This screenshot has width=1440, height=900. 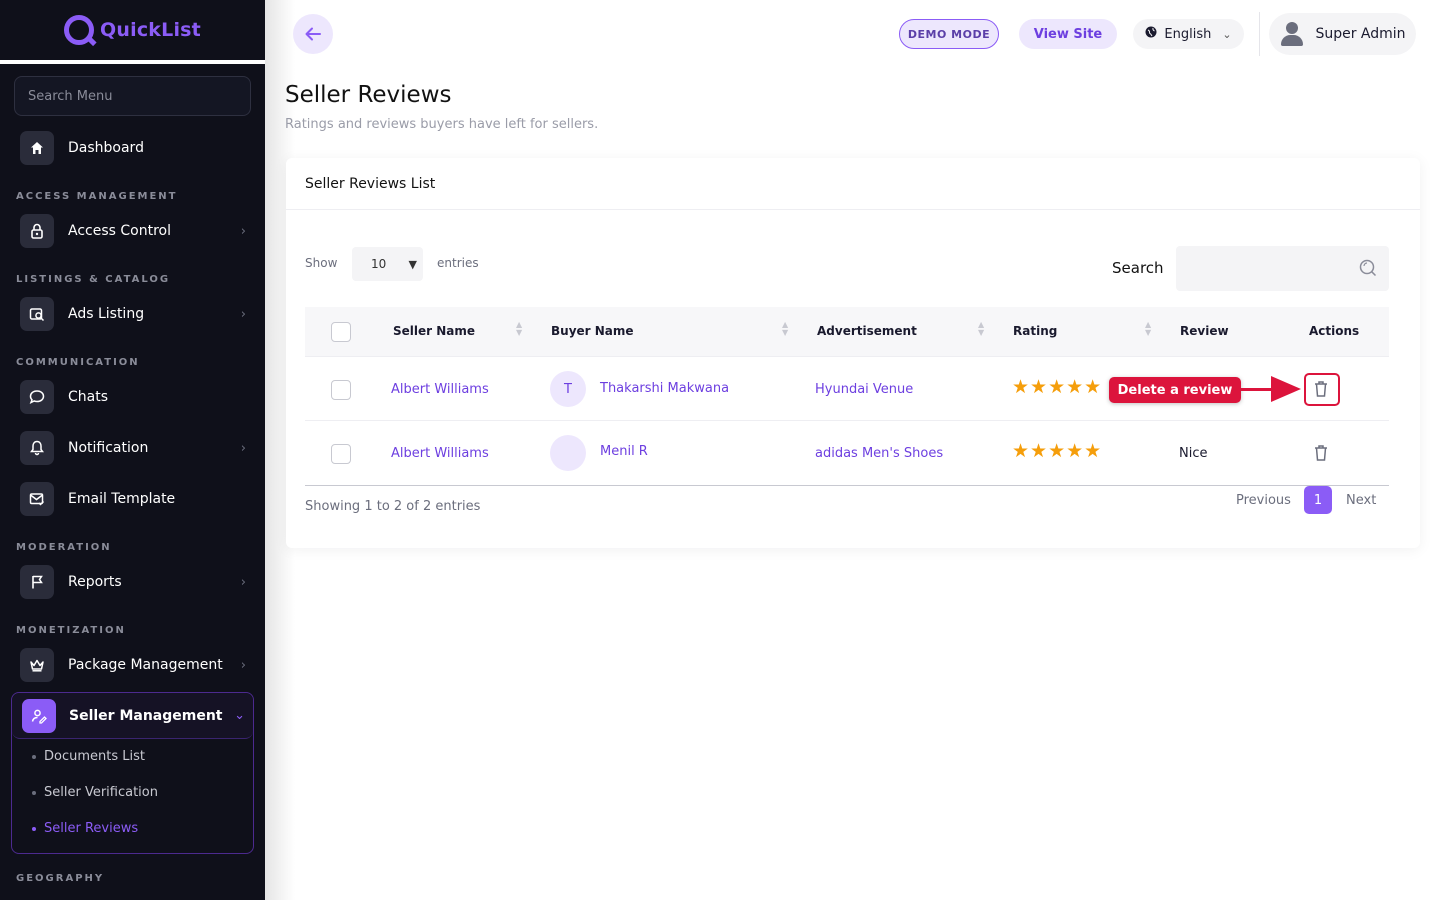 I want to click on th-rating: Rating, so click(x=1035, y=331).